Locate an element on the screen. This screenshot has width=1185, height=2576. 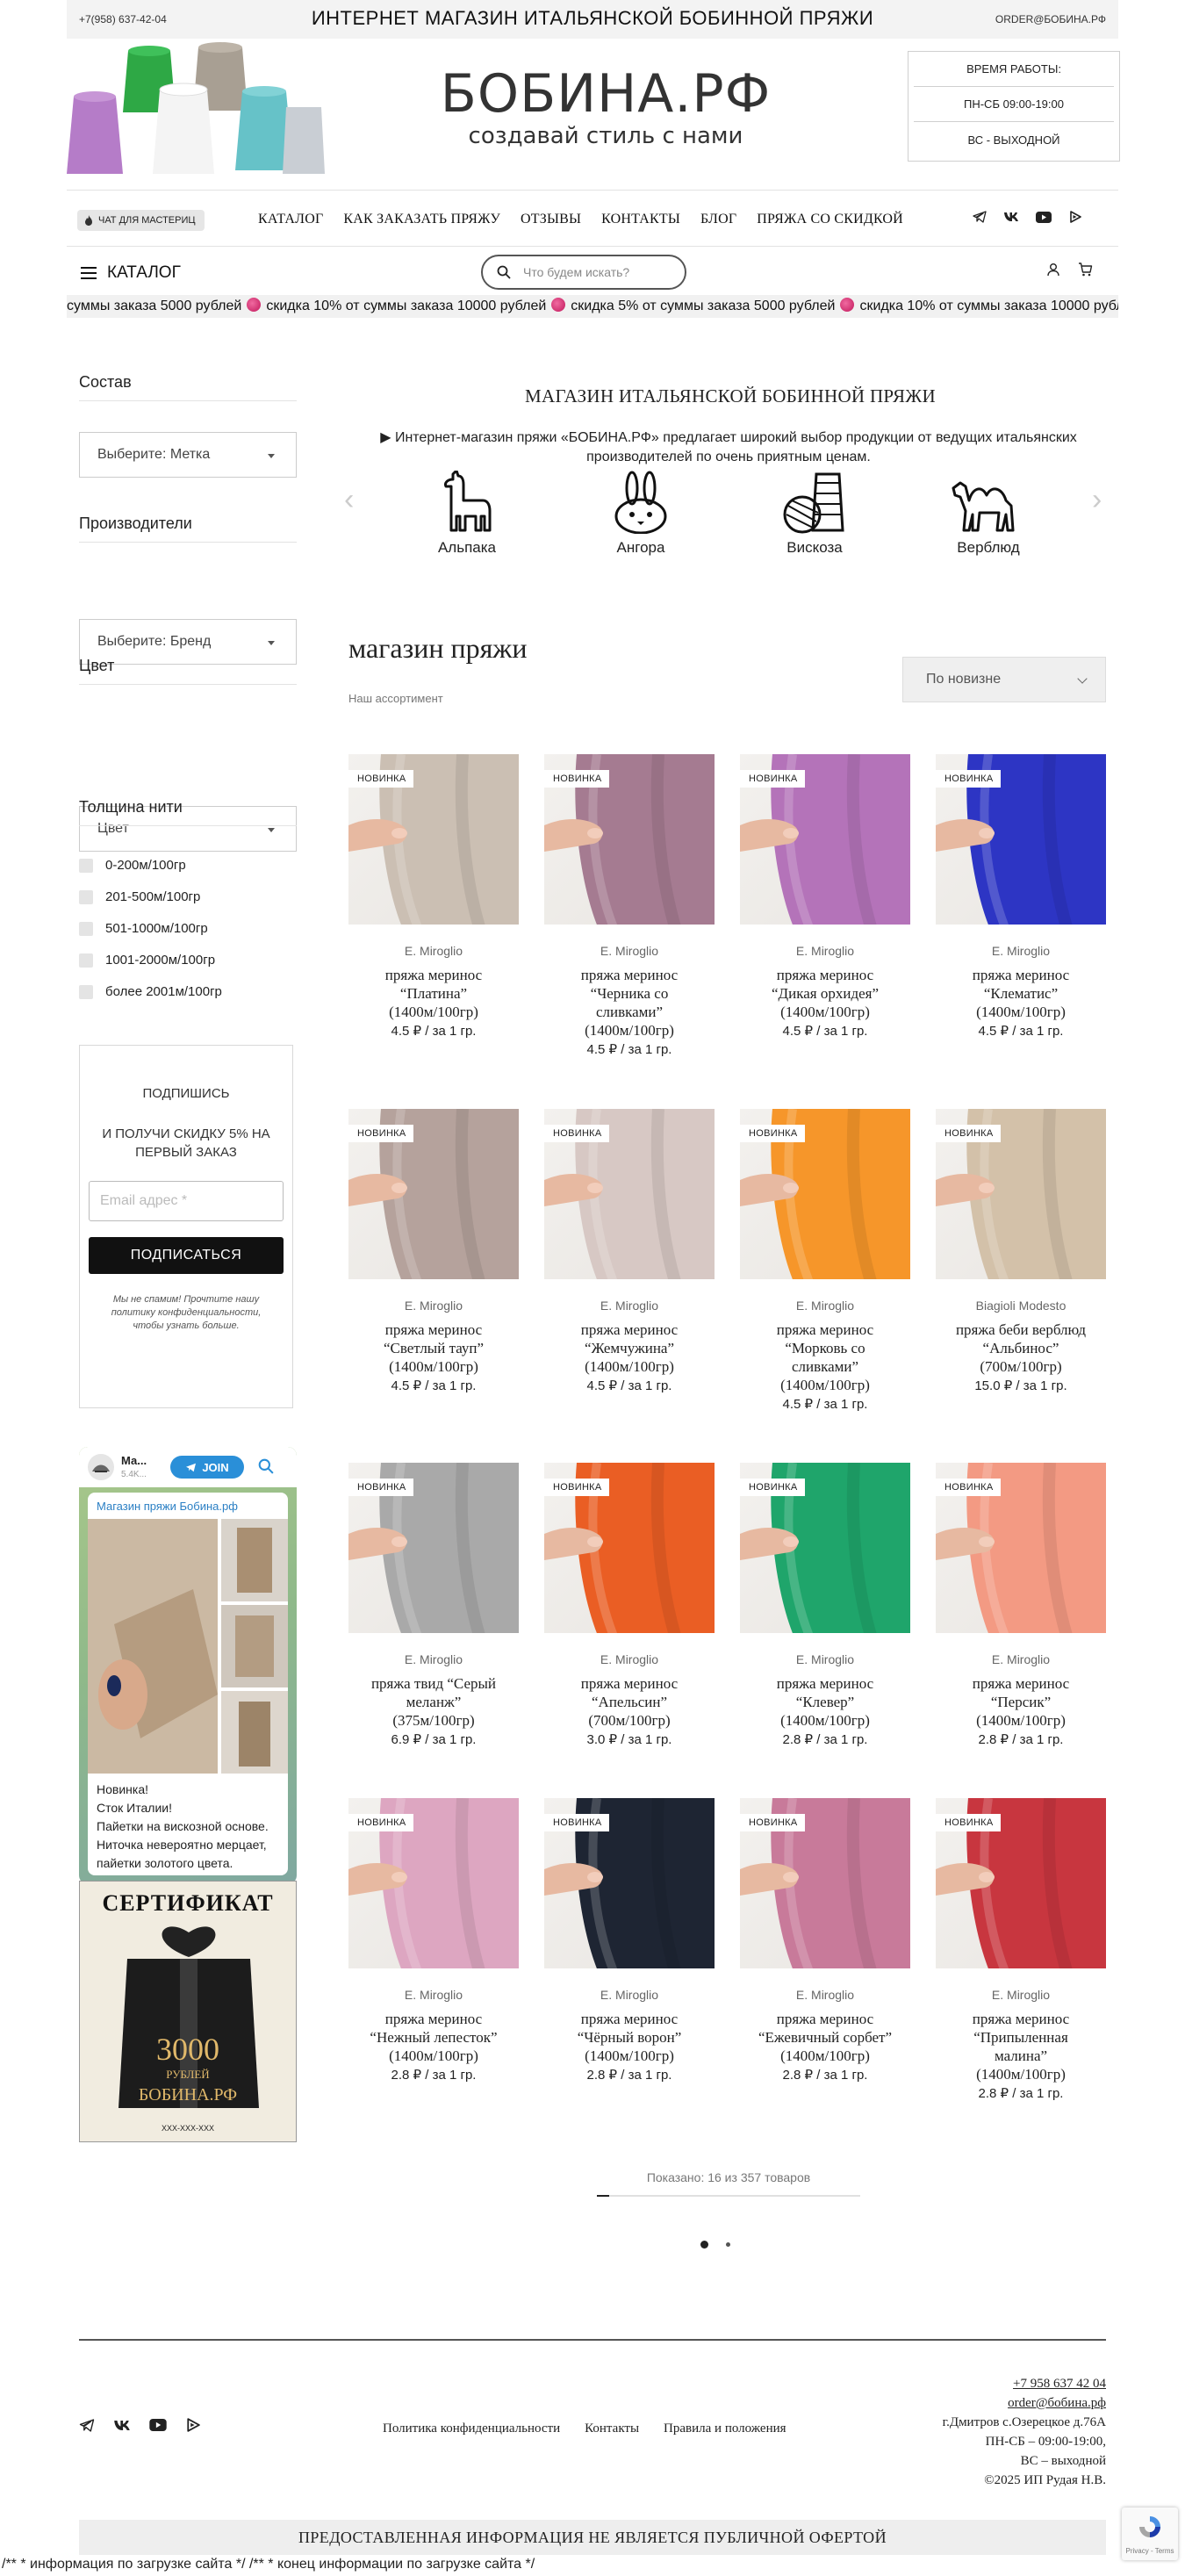
footer-link-privacy: Политика конфиденциальности is located at coordinates (472, 2428).